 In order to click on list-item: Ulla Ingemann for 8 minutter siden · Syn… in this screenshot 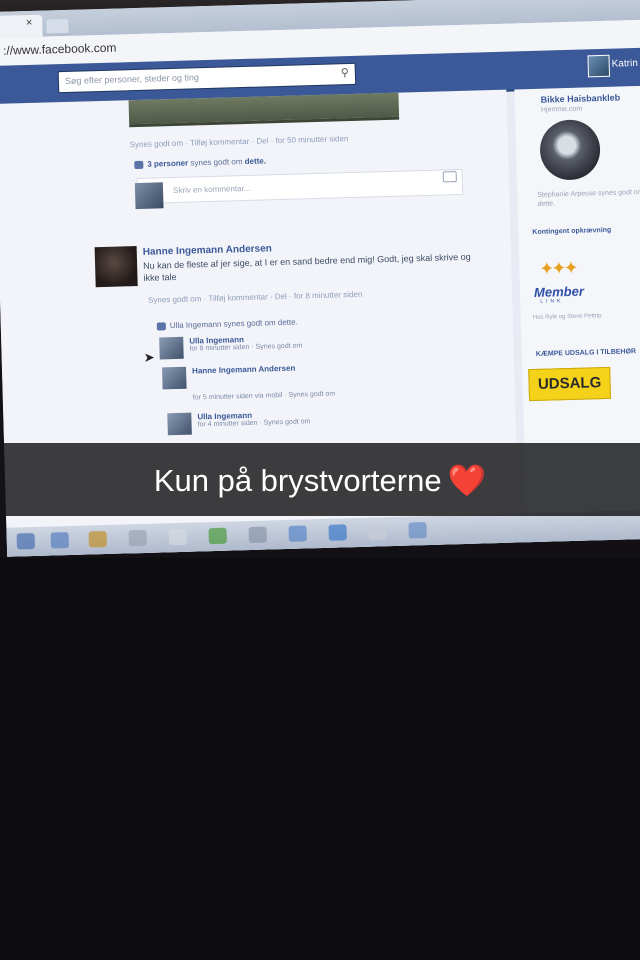, I will do `click(230, 347)`.